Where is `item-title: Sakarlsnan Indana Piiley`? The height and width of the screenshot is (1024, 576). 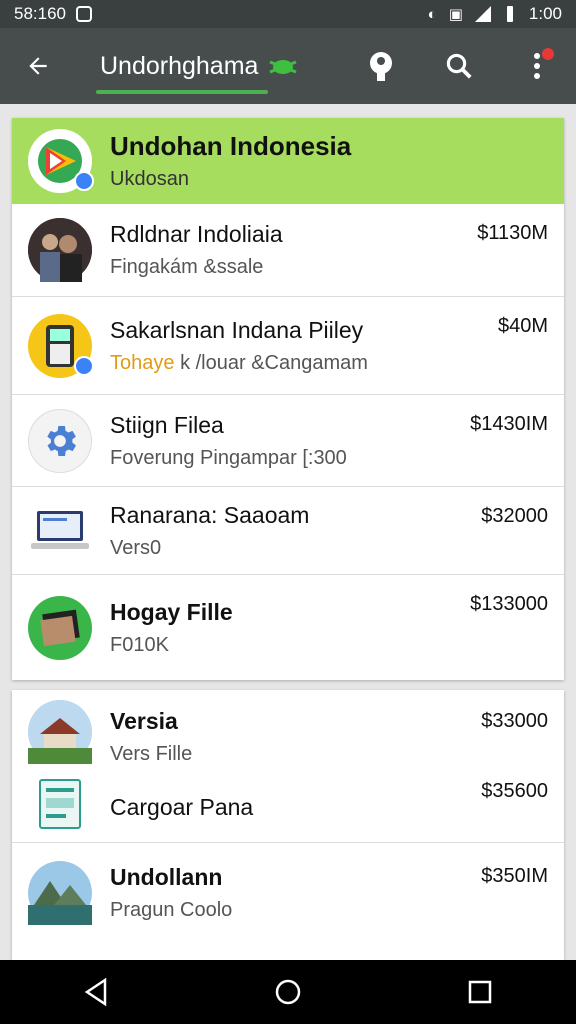
item-title: Sakarlsnan Indana Piiley is located at coordinates (237, 329).